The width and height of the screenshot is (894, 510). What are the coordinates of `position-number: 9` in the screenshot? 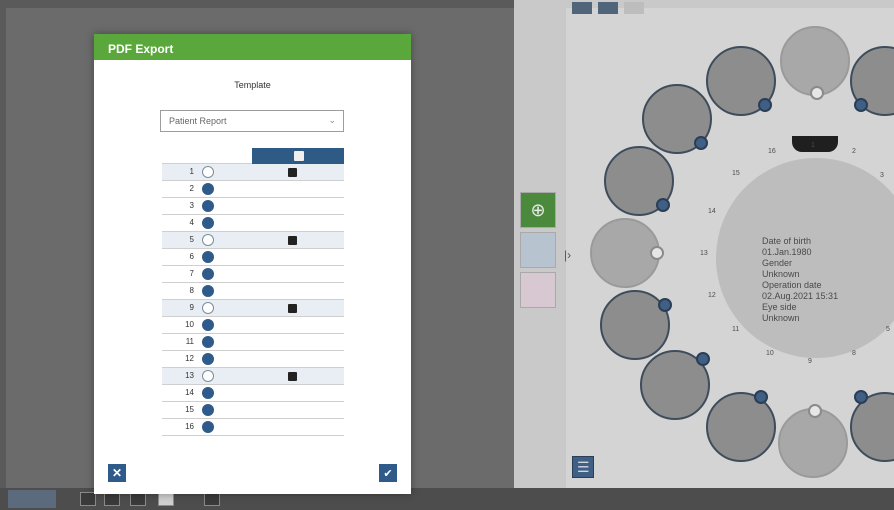 It's located at (191, 307).